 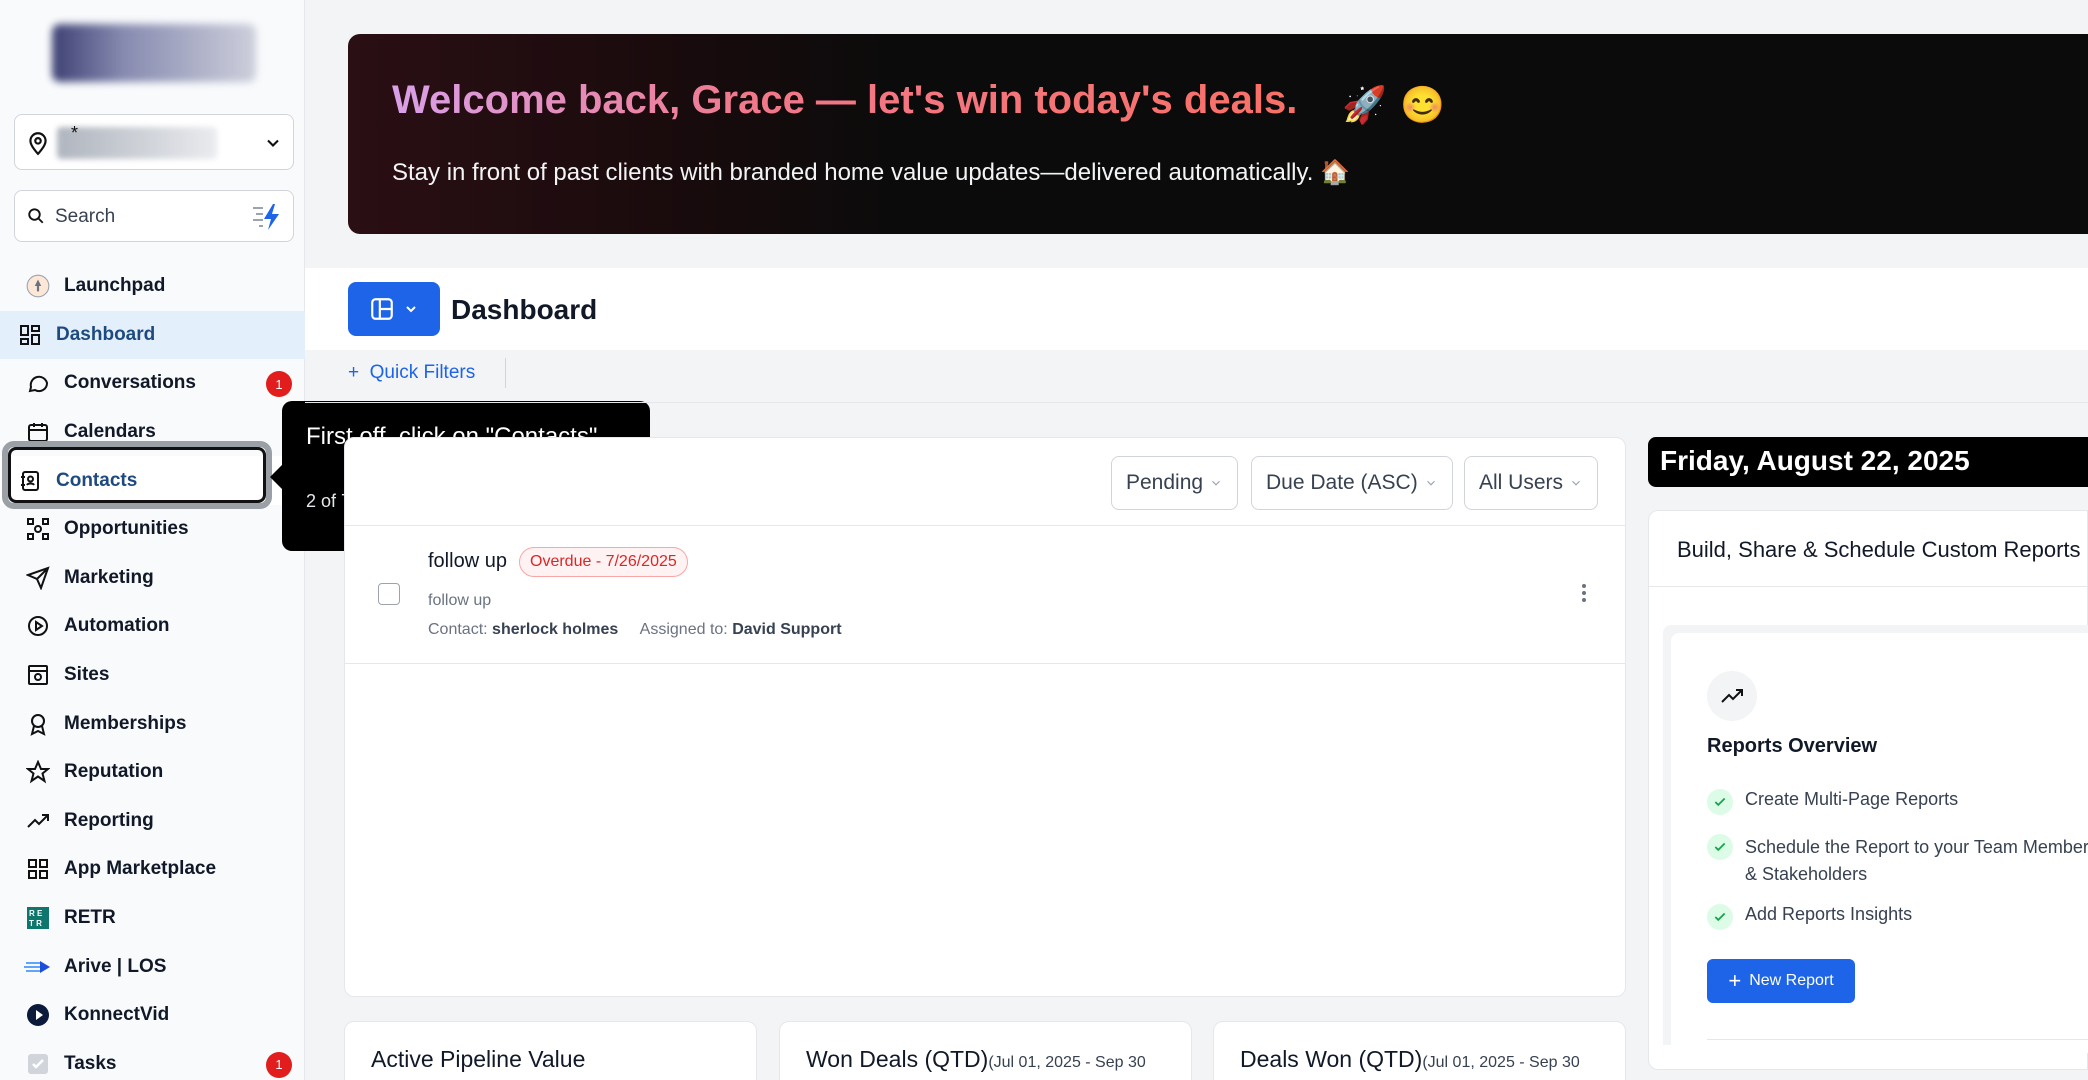 I want to click on search-input: Search, so click(x=154, y=216).